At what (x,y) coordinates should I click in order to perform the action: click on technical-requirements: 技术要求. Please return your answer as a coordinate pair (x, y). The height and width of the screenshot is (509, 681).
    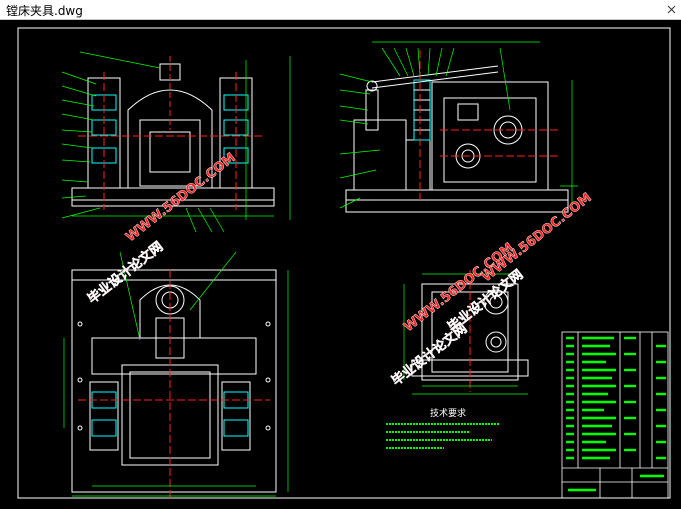
    Looking at the image, I should click on (443, 428).